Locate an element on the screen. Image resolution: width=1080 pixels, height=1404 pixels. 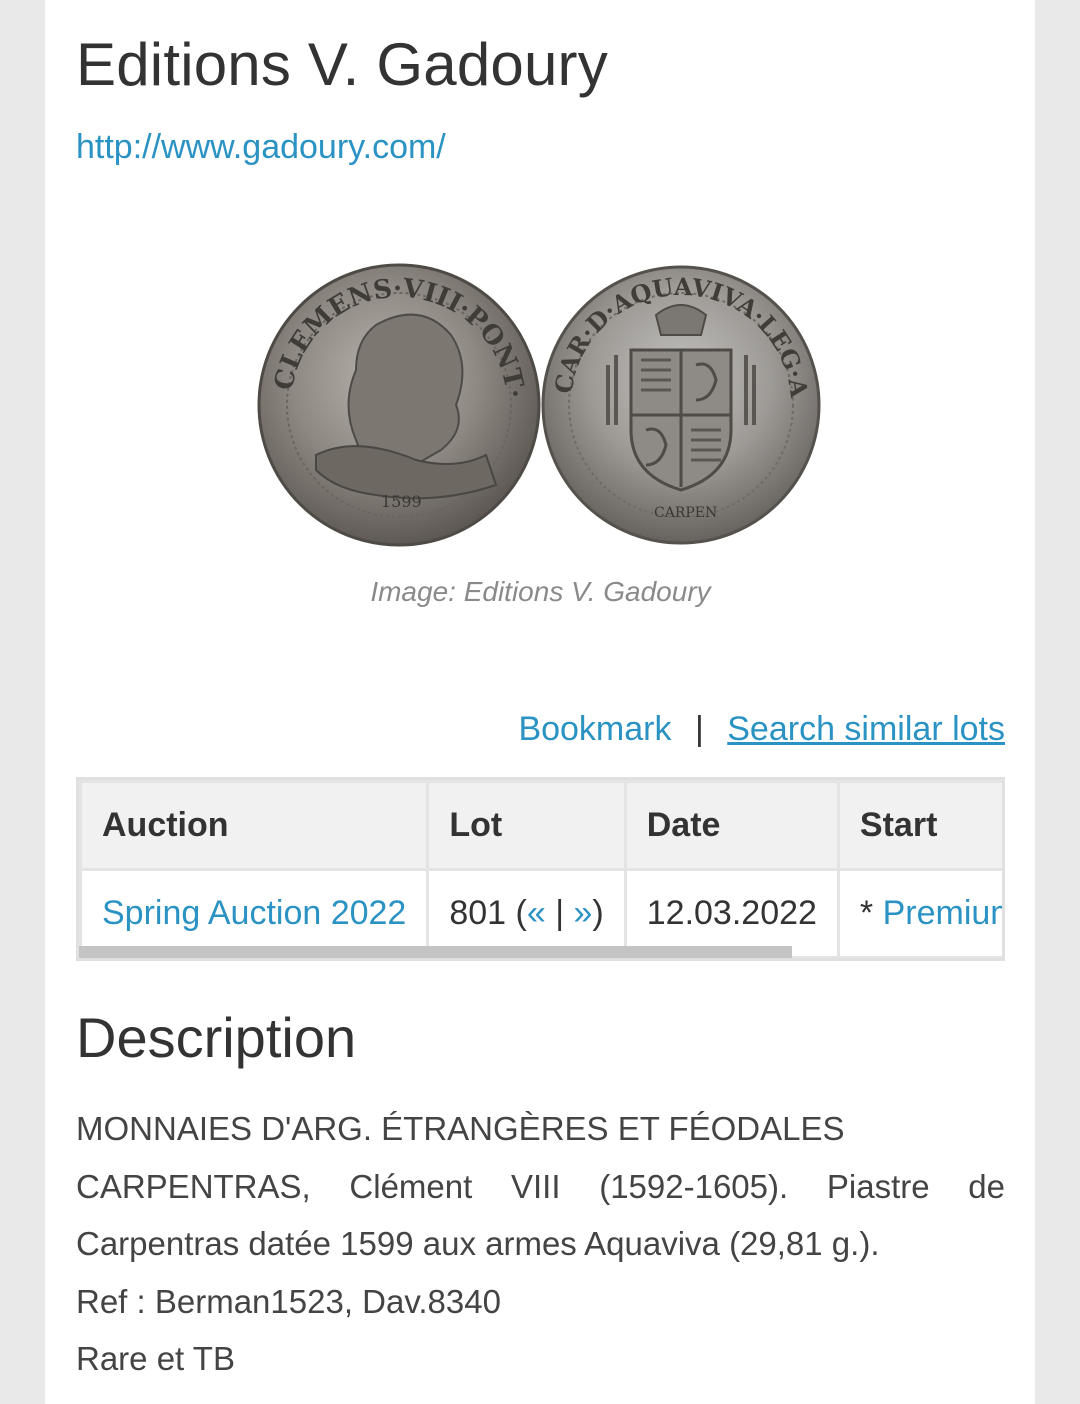
cell-date: 12.03.2022 is located at coordinates (731, 913).